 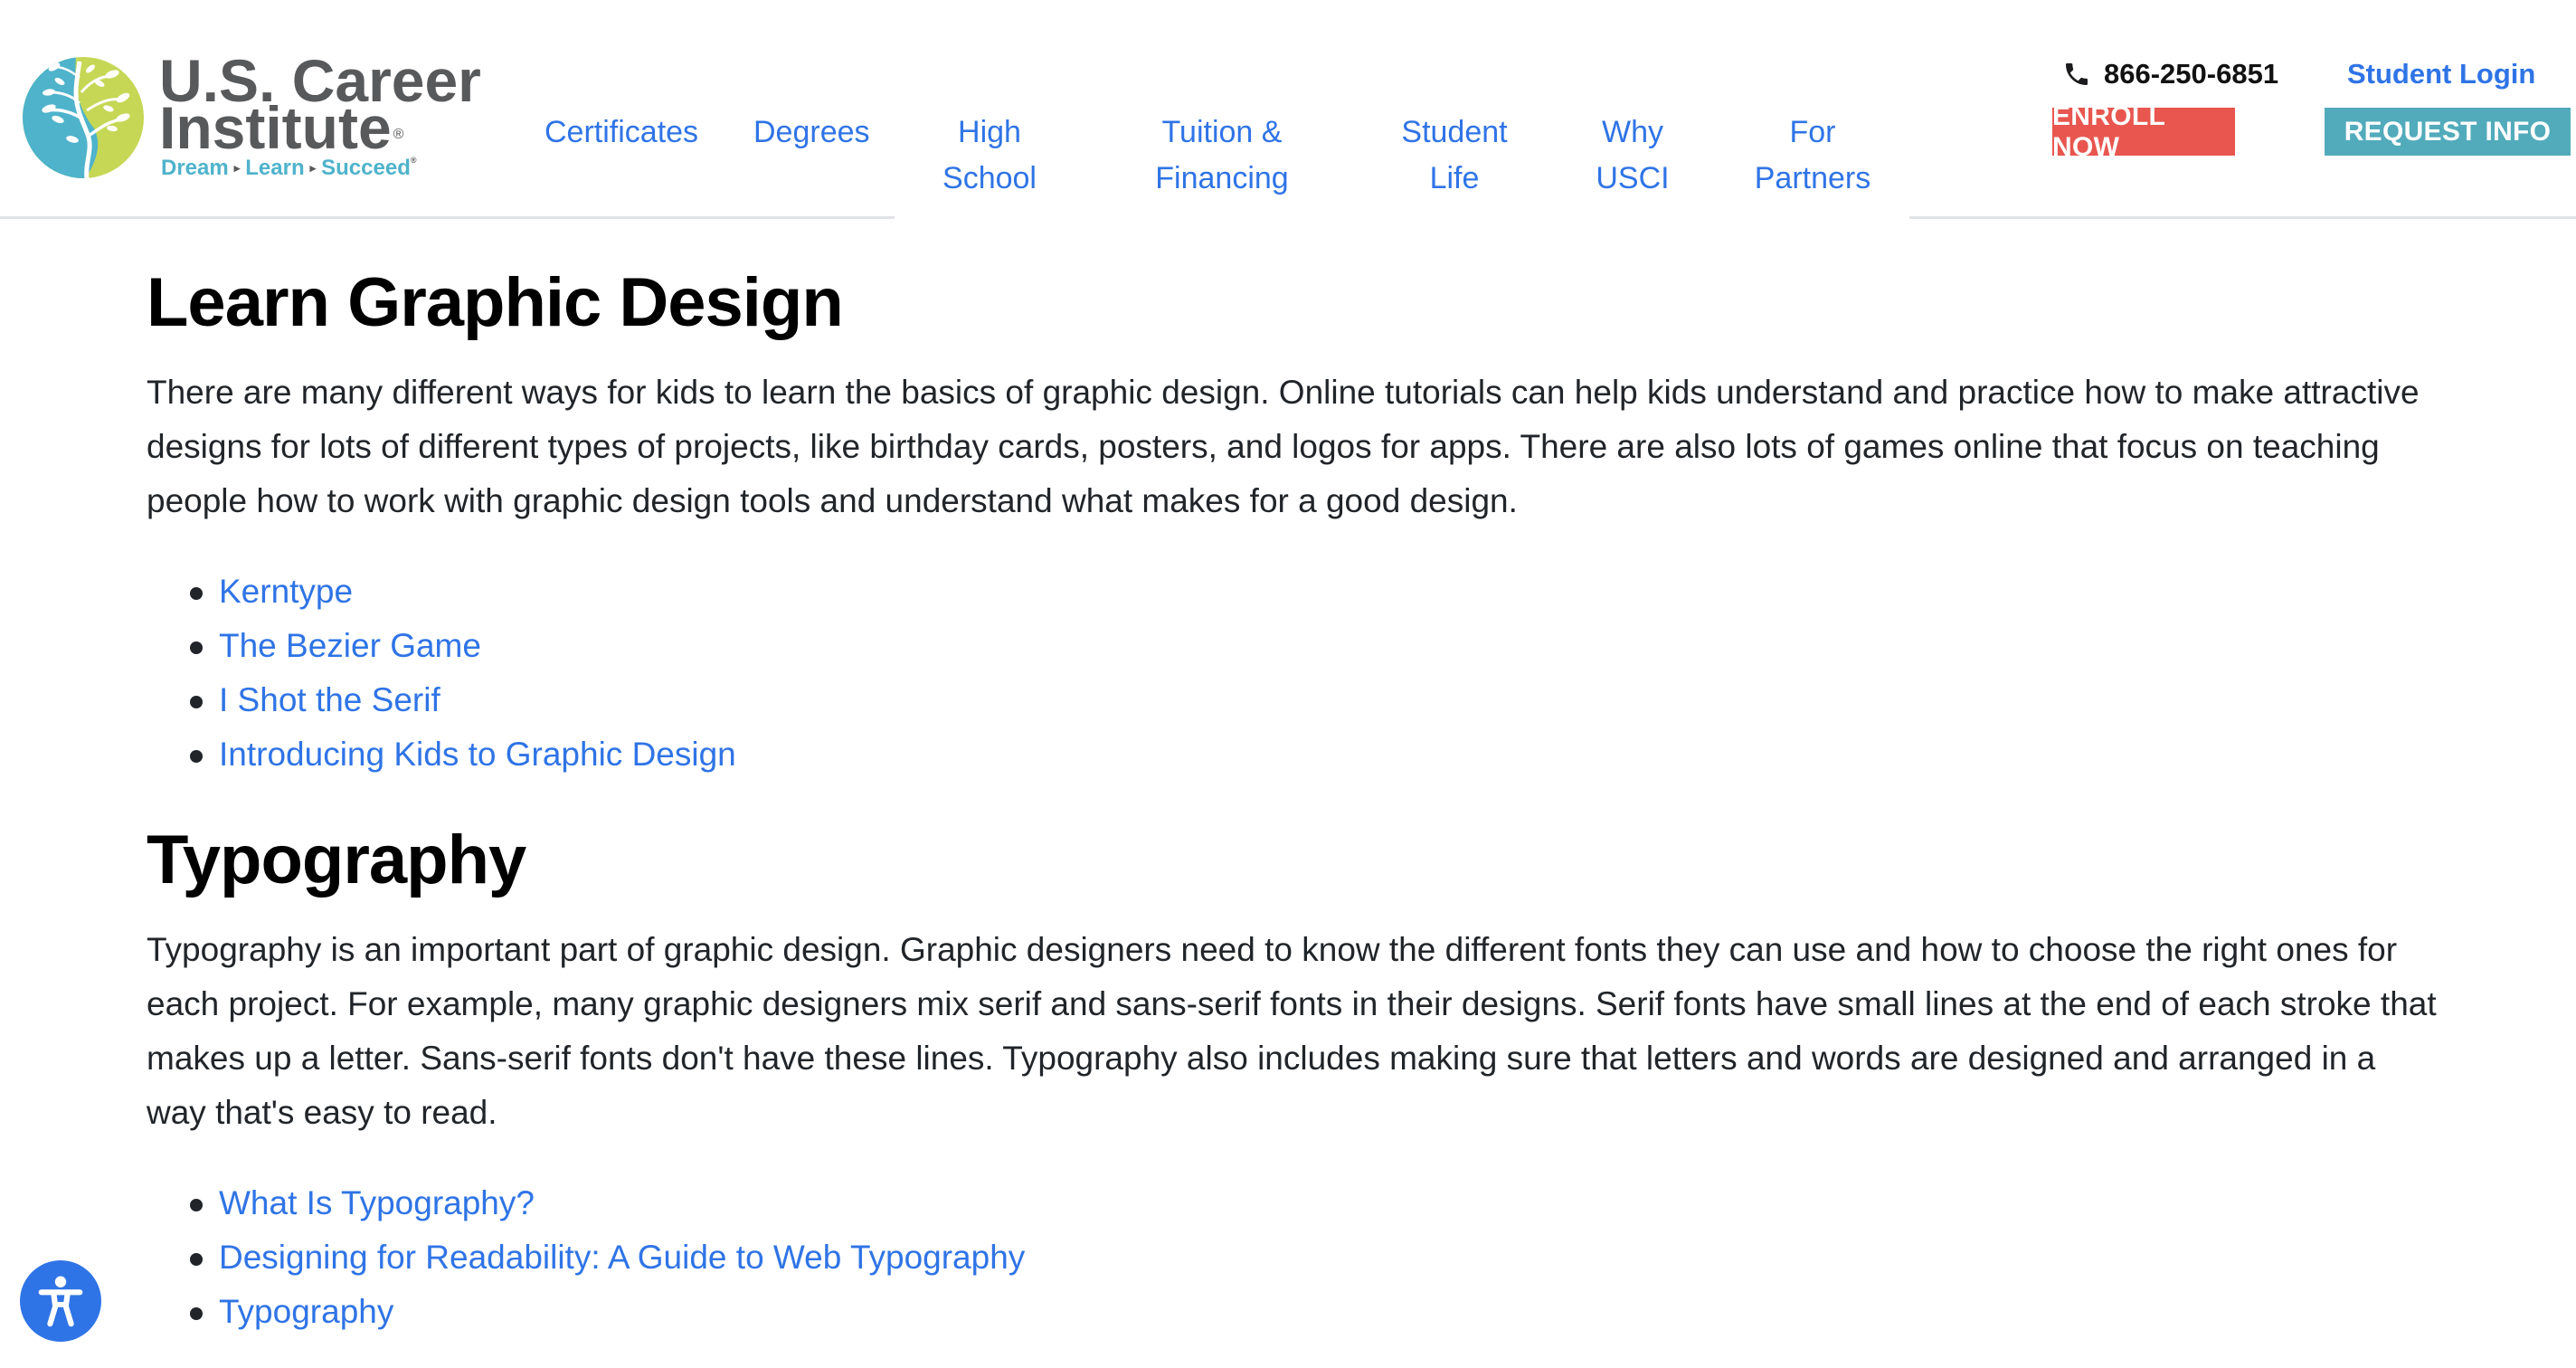 What do you see at coordinates (990, 155) in the screenshot?
I see `nav-item-high-school: High School` at bounding box center [990, 155].